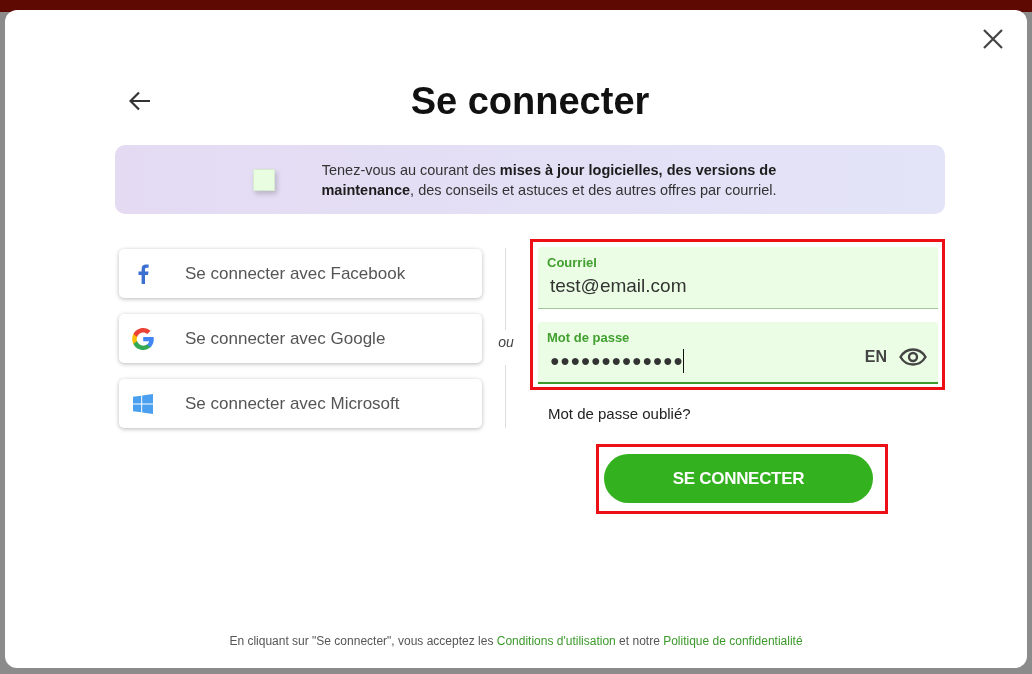  What do you see at coordinates (506, 342) in the screenshot?
I see `separator-label: ou` at bounding box center [506, 342].